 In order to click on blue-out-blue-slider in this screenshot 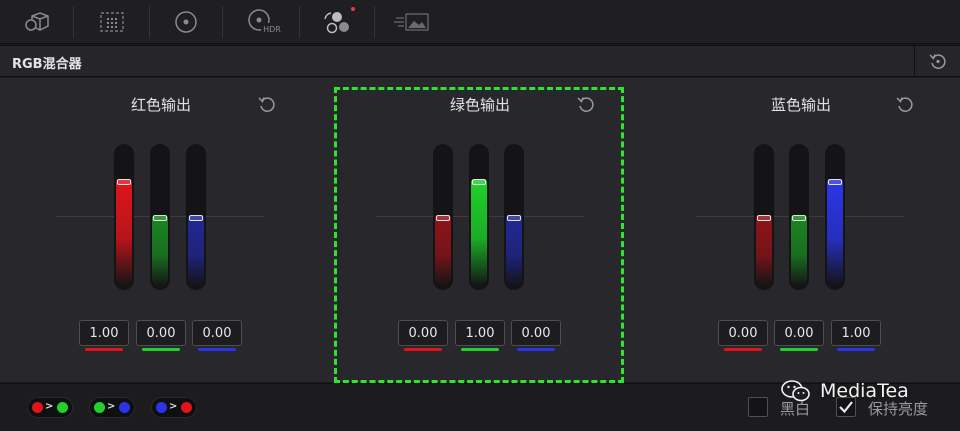, I will do `click(835, 217)`.